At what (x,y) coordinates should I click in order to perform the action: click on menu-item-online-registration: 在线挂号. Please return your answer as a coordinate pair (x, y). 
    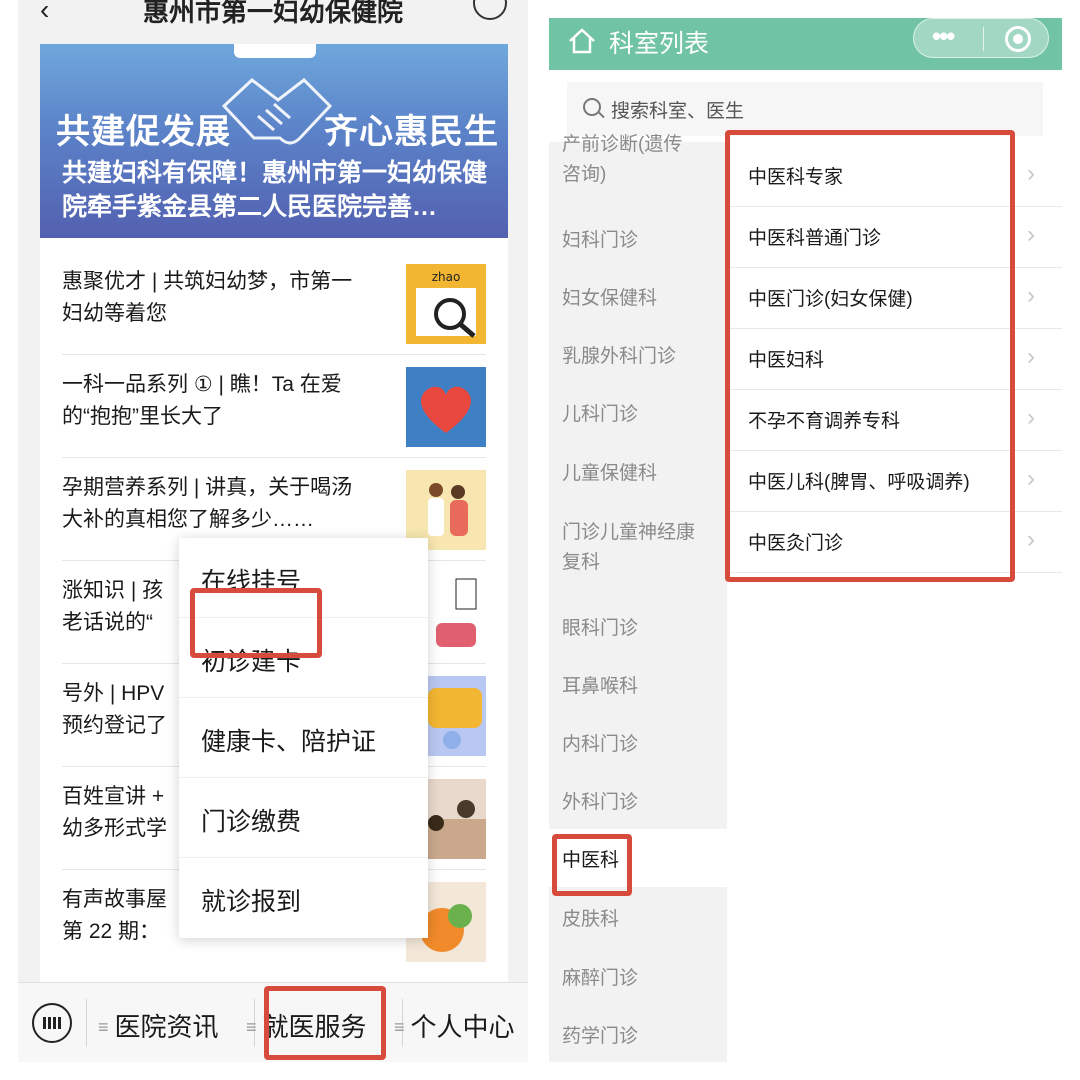
    Looking at the image, I should click on (303, 578).